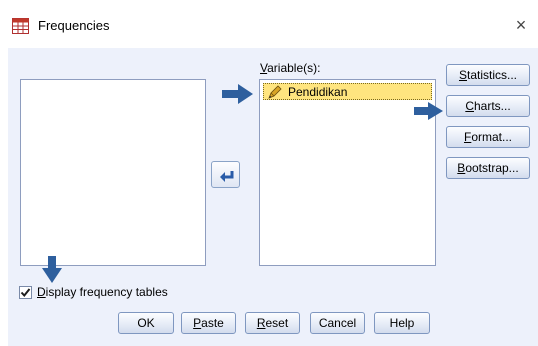  I want to click on checkmark-icon, so click(25, 293).